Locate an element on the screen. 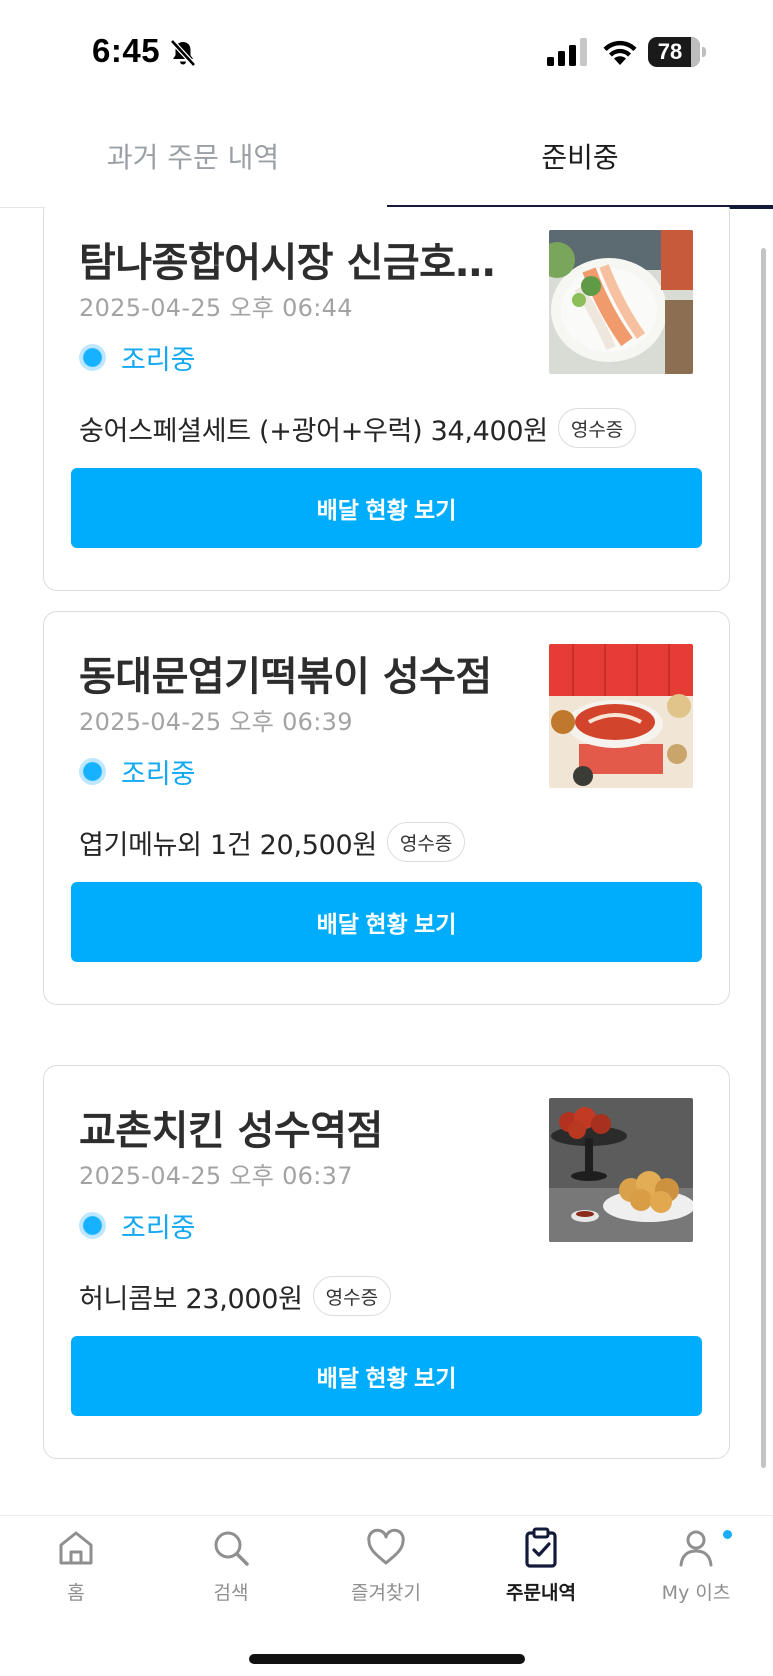 The width and height of the screenshot is (773, 1676). store-name: 교촌치킨 성수역점 is located at coordinates (289, 1127).